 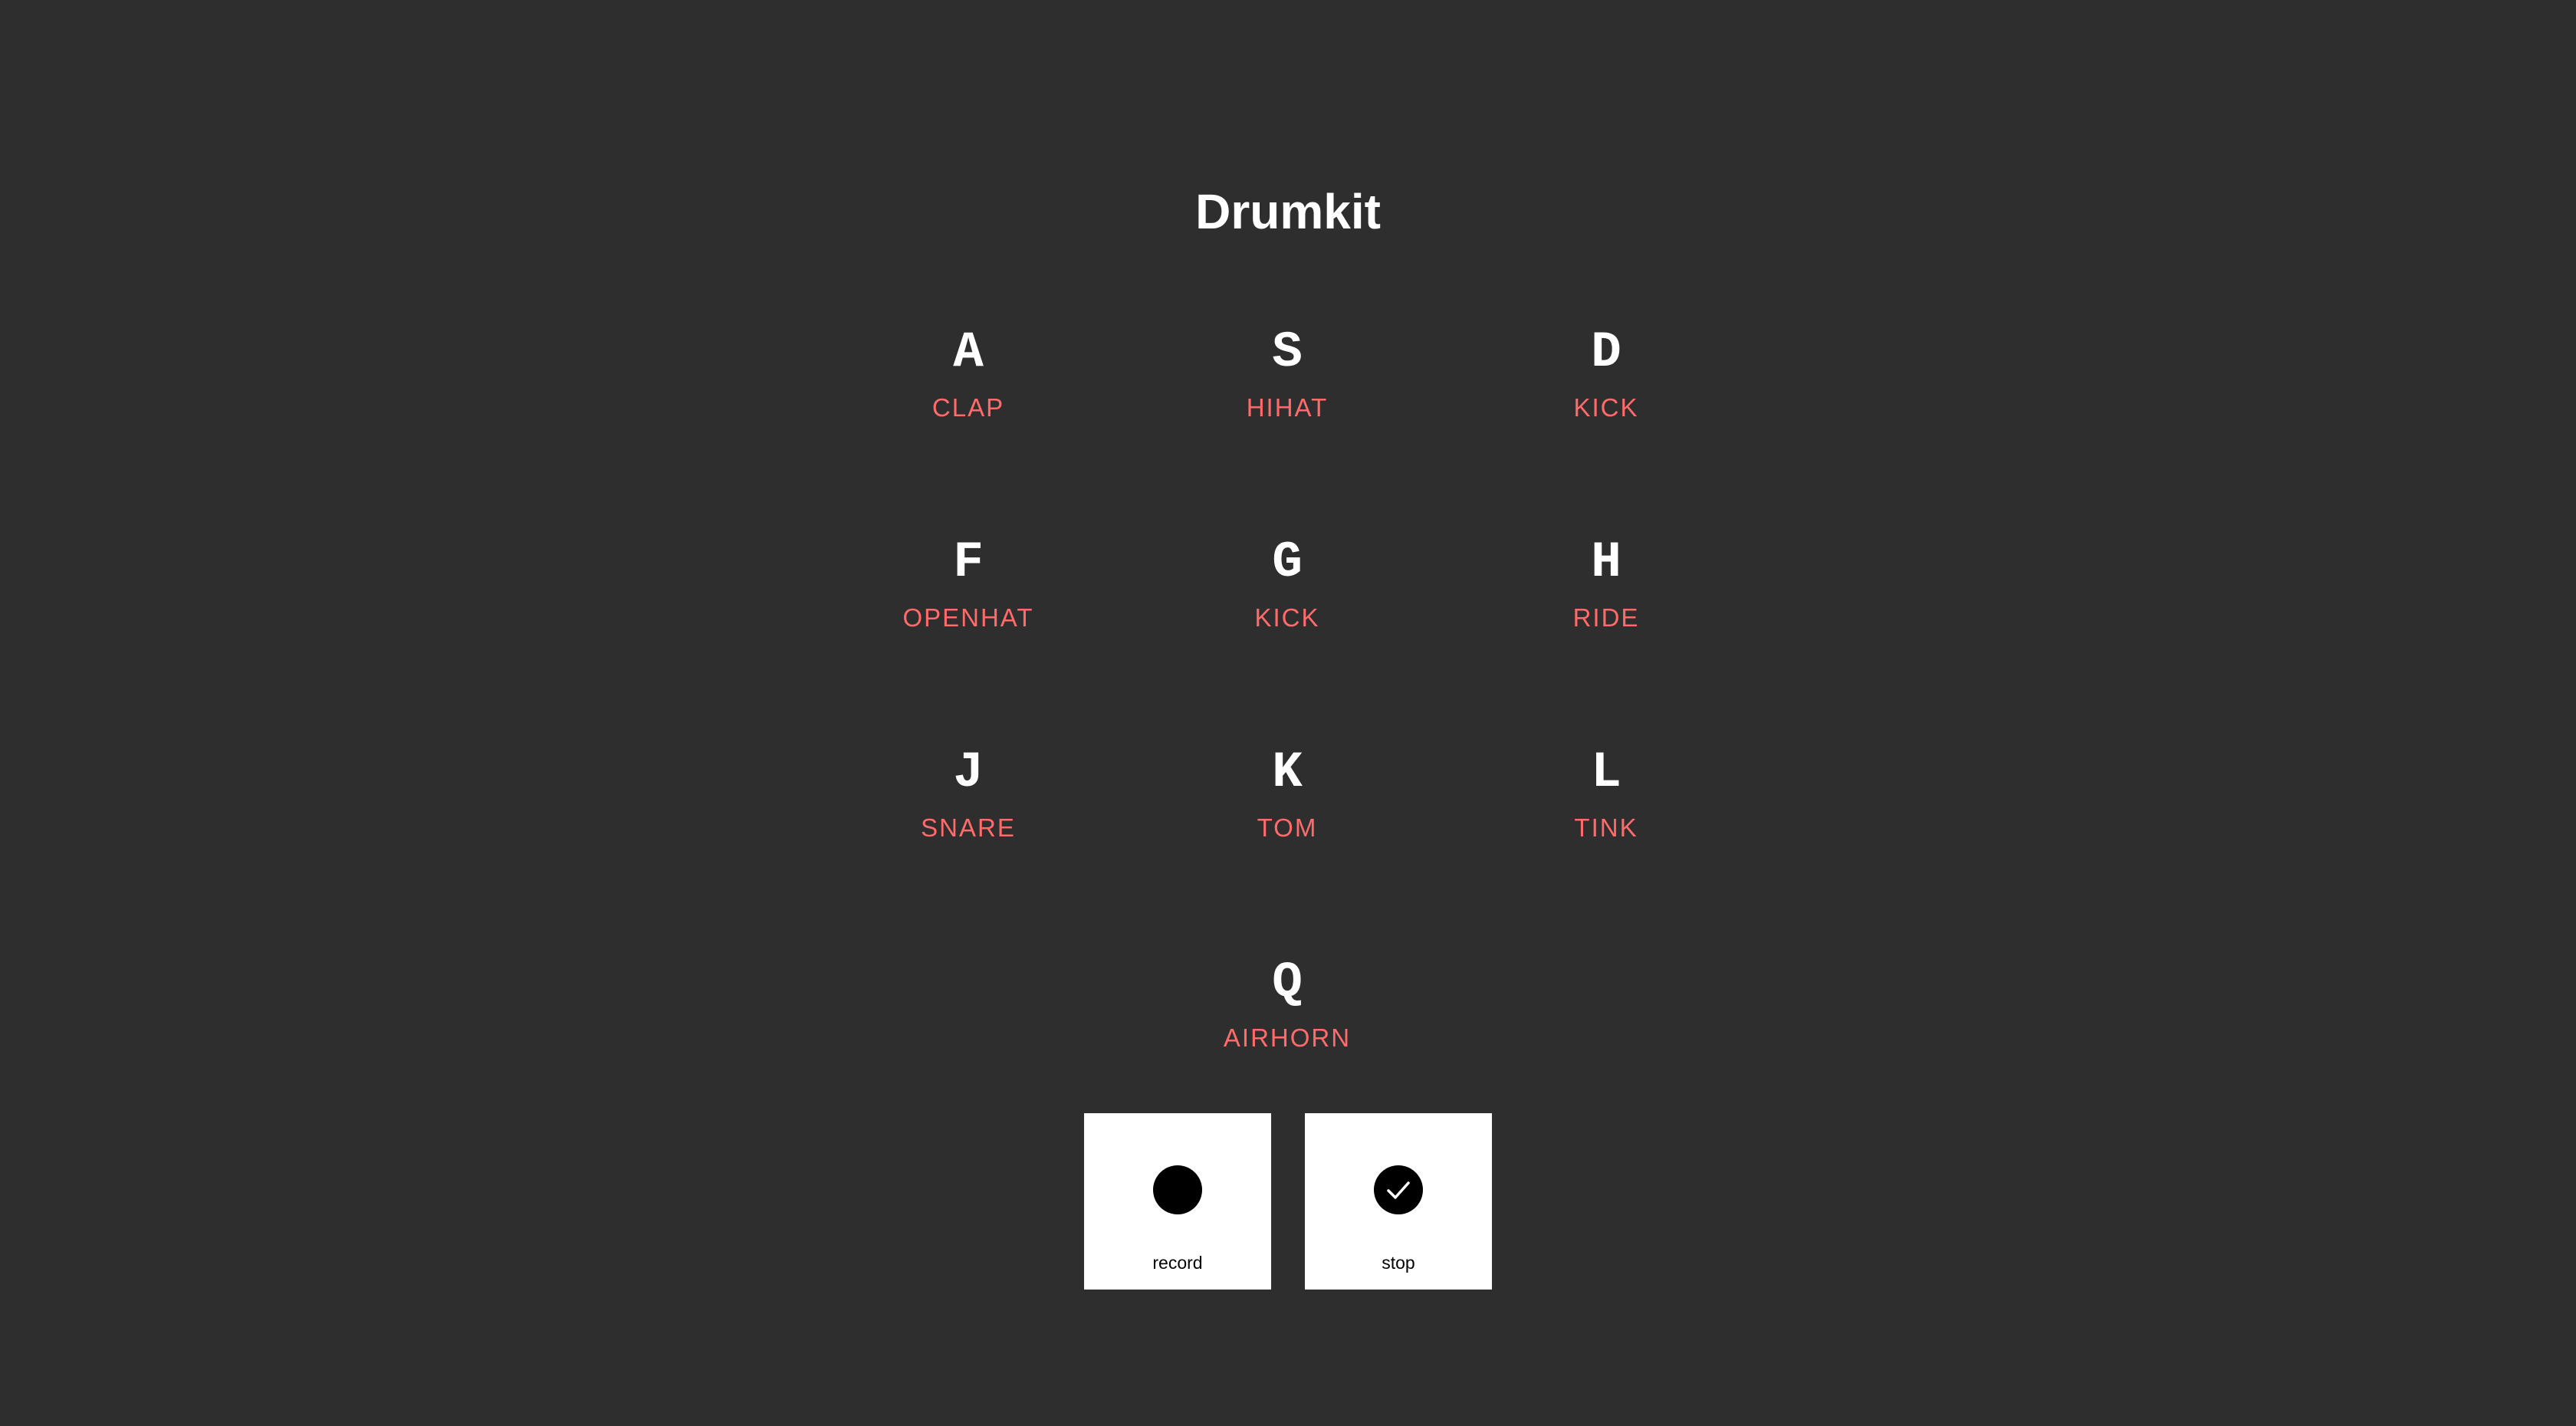 I want to click on record-button-label: record, so click(x=1177, y=1263).